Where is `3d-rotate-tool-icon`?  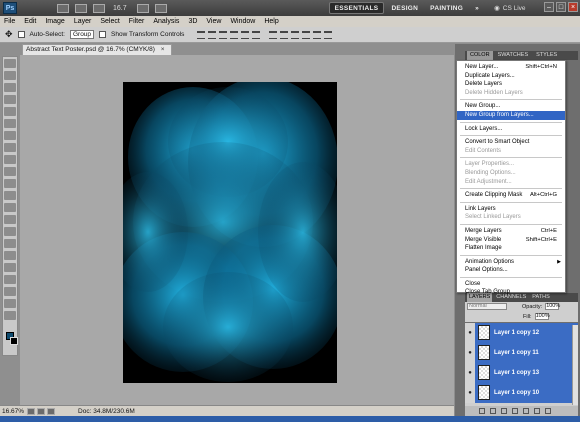 3d-rotate-tool-icon is located at coordinates (10, 279).